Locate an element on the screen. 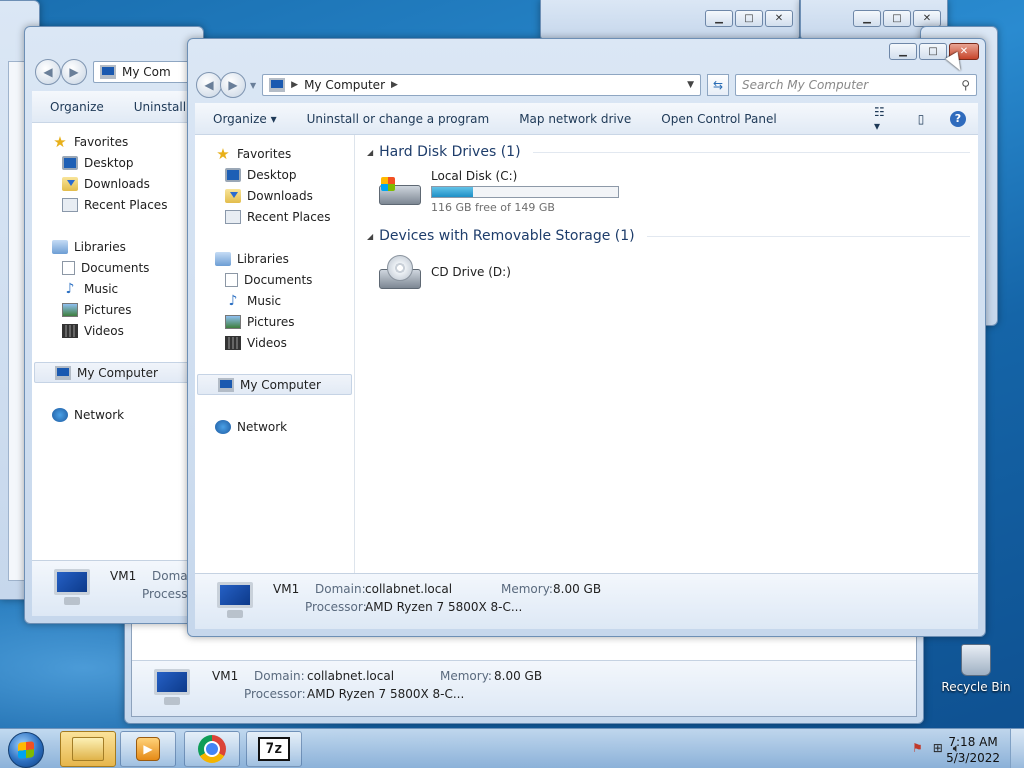  seven-zip-icon: 7z is located at coordinates (274, 749).